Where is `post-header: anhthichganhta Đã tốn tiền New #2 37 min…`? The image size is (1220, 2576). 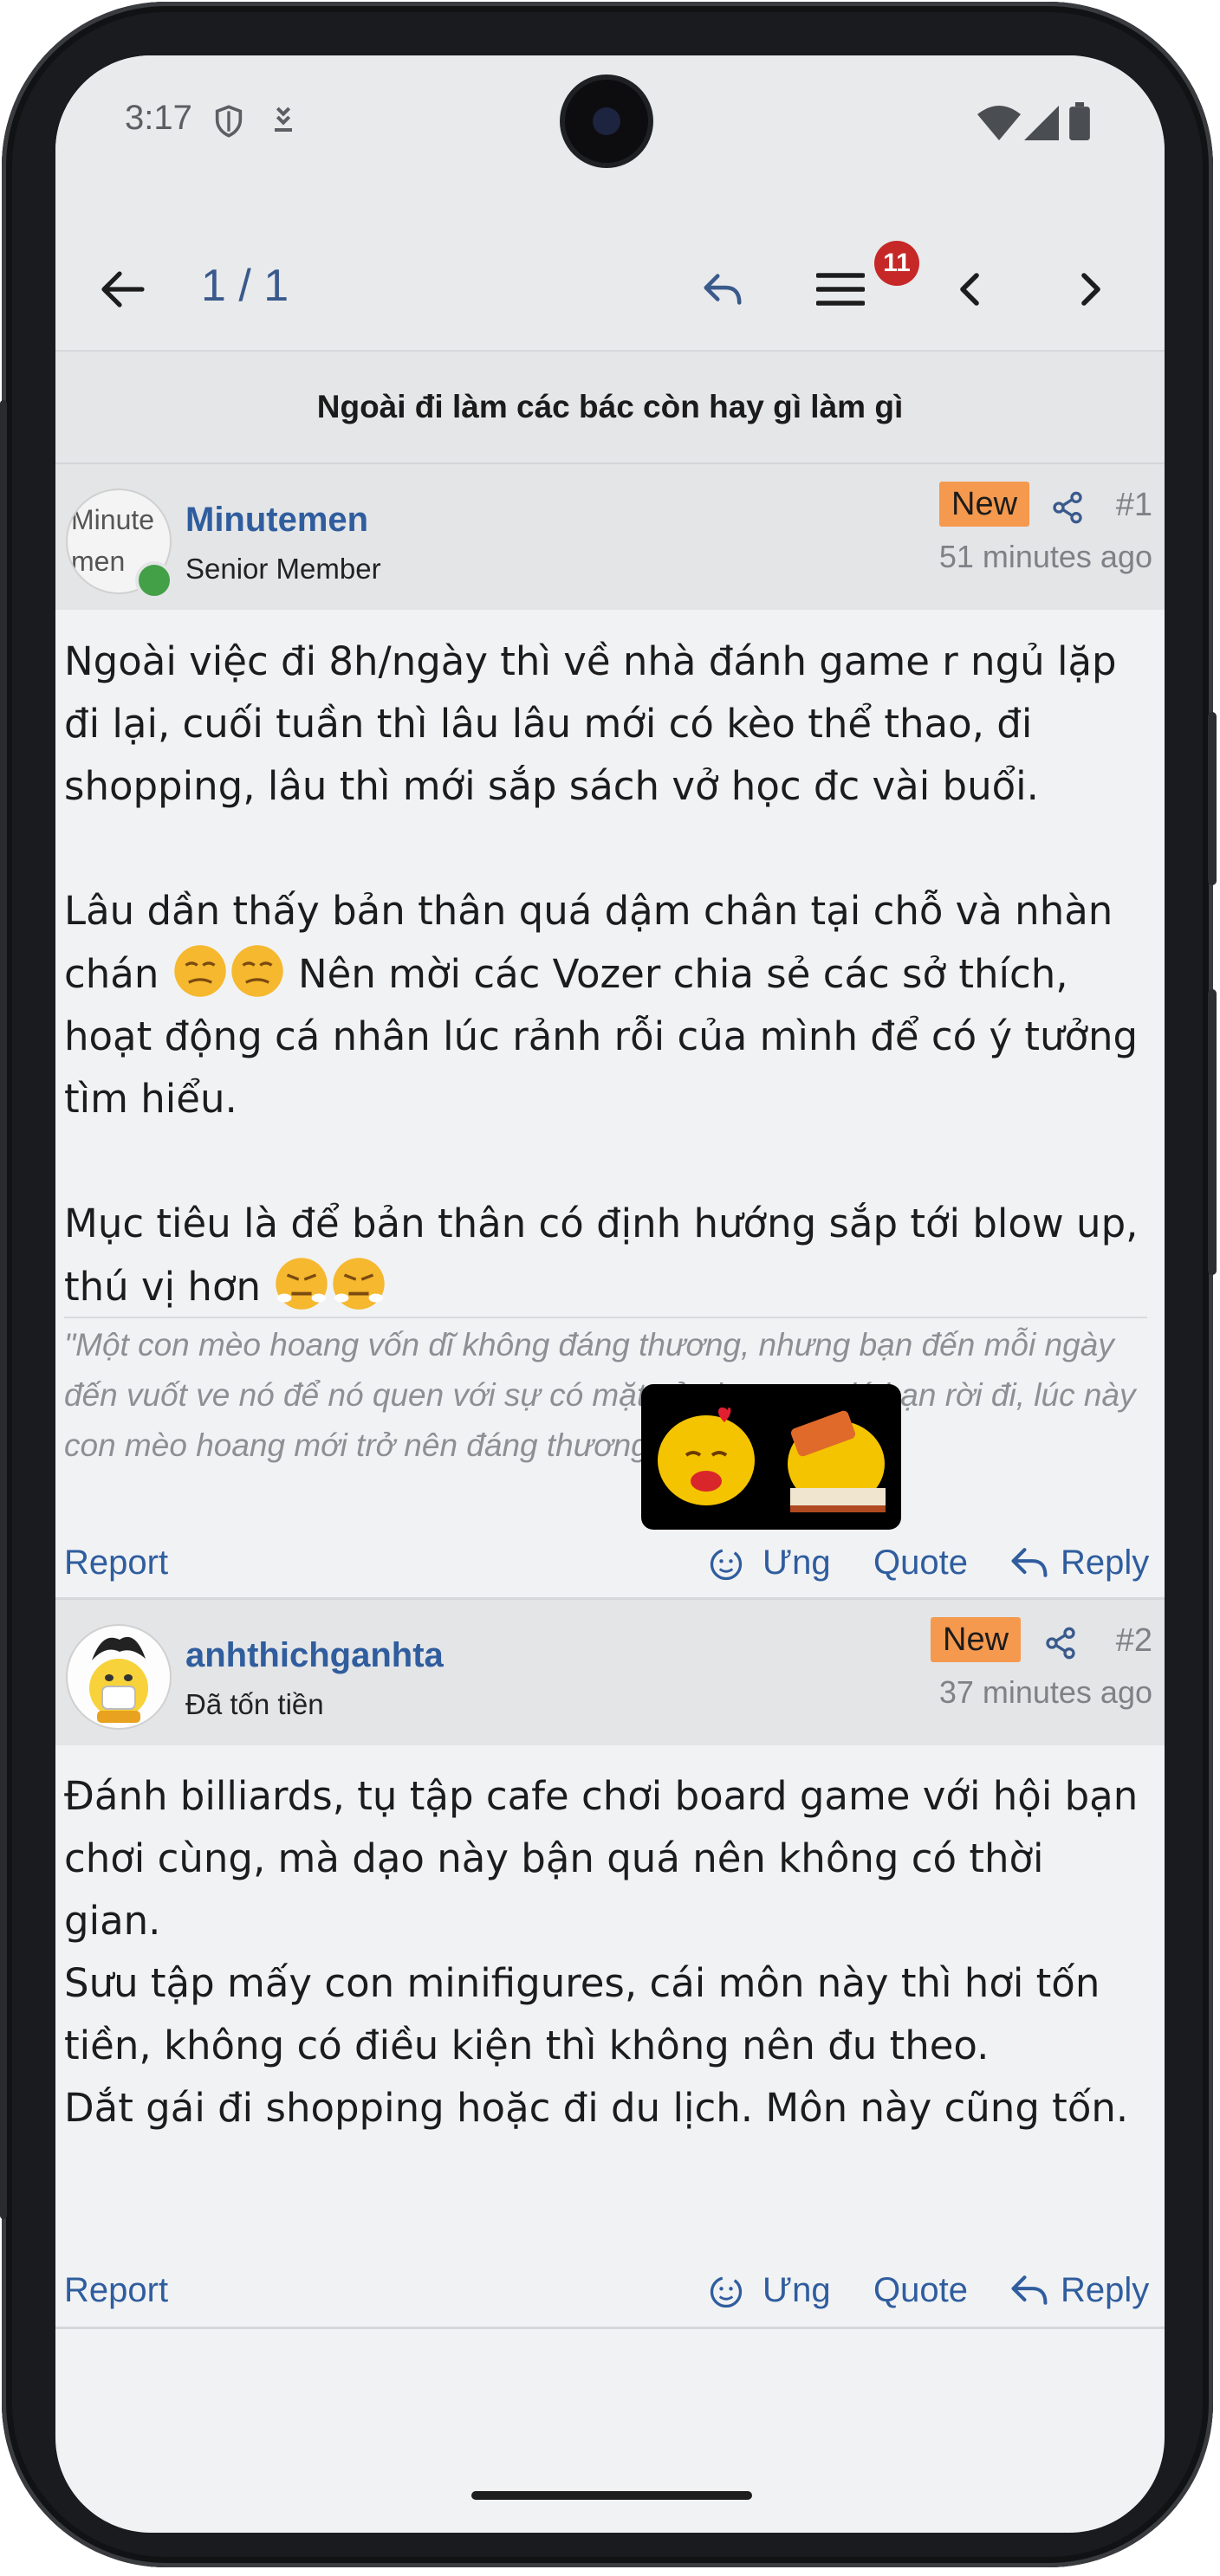
post-header: anhthichganhta Đã tốn tiền New #2 37 min… is located at coordinates (610, 1672).